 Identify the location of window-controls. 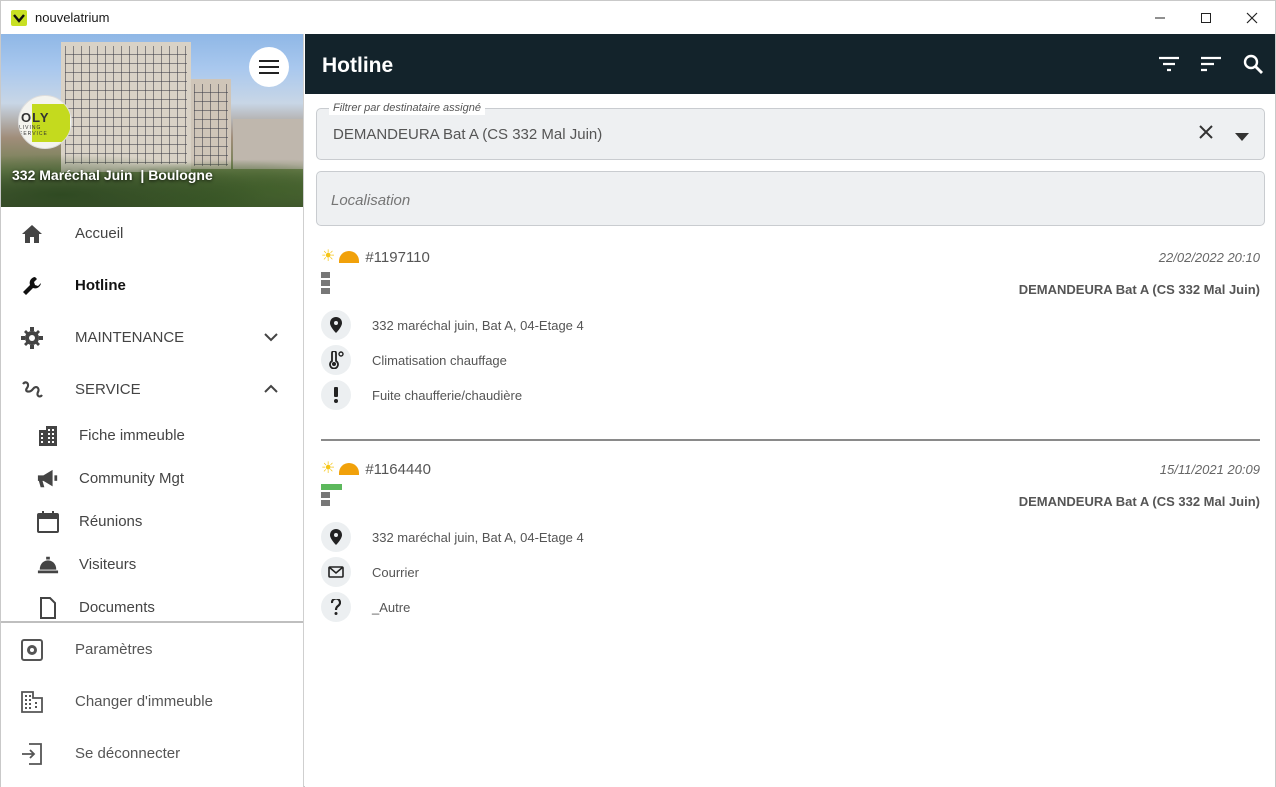
(1206, 17).